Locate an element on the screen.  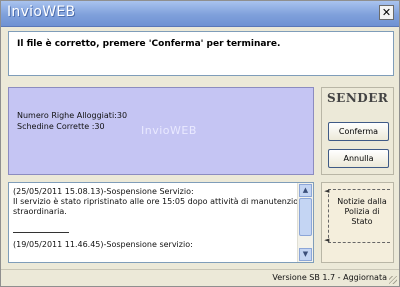
close-icon: ✕ is located at coordinates (386, 12).